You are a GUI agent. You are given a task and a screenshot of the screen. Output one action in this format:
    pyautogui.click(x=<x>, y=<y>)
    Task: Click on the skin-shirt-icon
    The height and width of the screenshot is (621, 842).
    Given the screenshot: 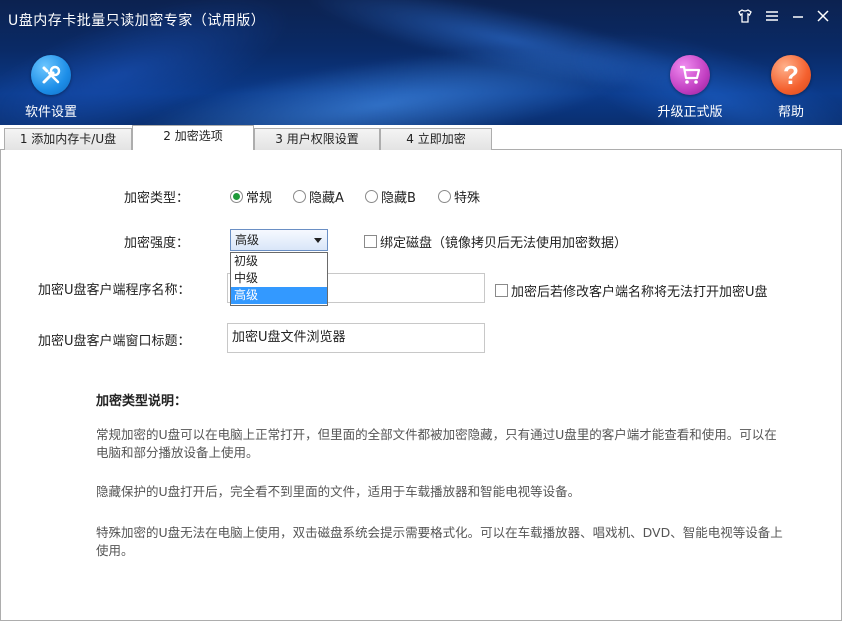 What is the action you would take?
    pyautogui.click(x=745, y=19)
    